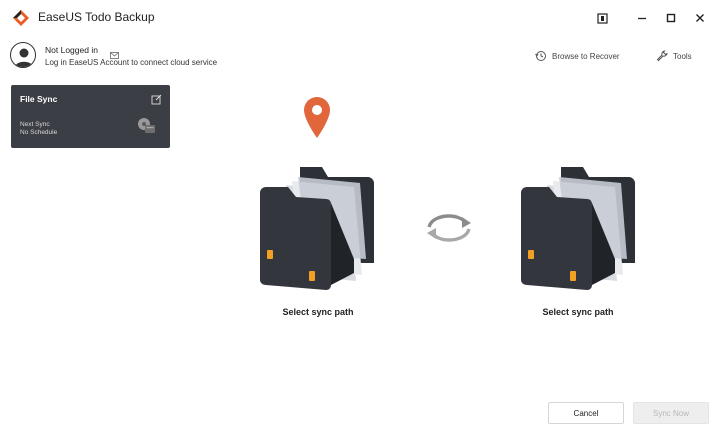 The width and height of the screenshot is (720, 444). Describe the element at coordinates (71, 50) in the screenshot. I see `login-status: Not Logged in` at that location.